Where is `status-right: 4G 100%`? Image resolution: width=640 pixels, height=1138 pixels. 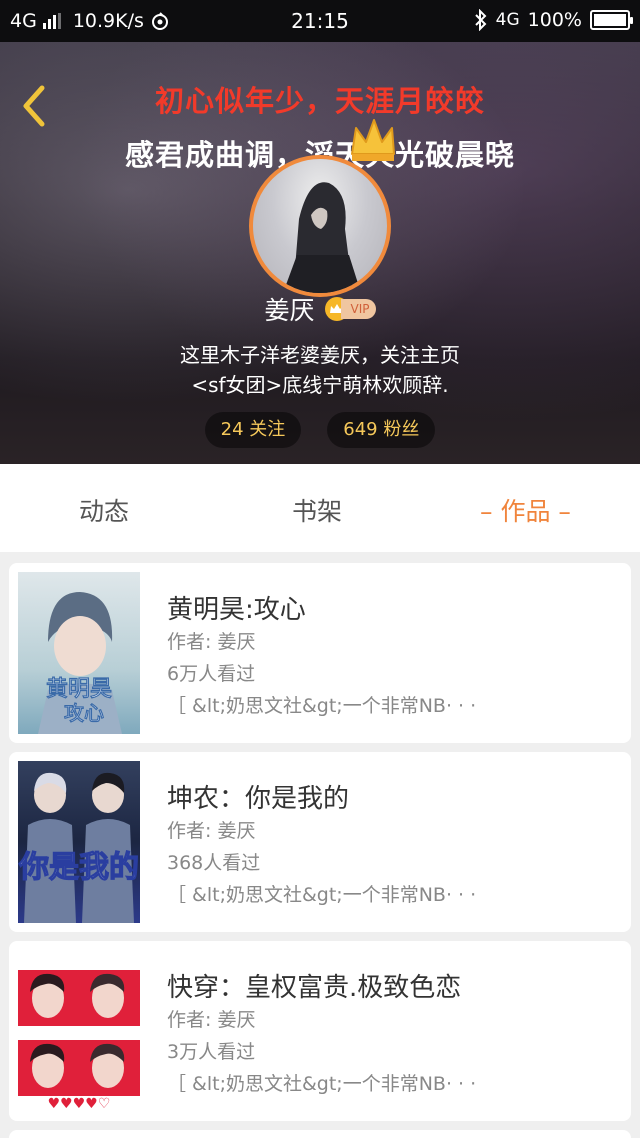 status-right: 4G 100% is located at coordinates (553, 20).